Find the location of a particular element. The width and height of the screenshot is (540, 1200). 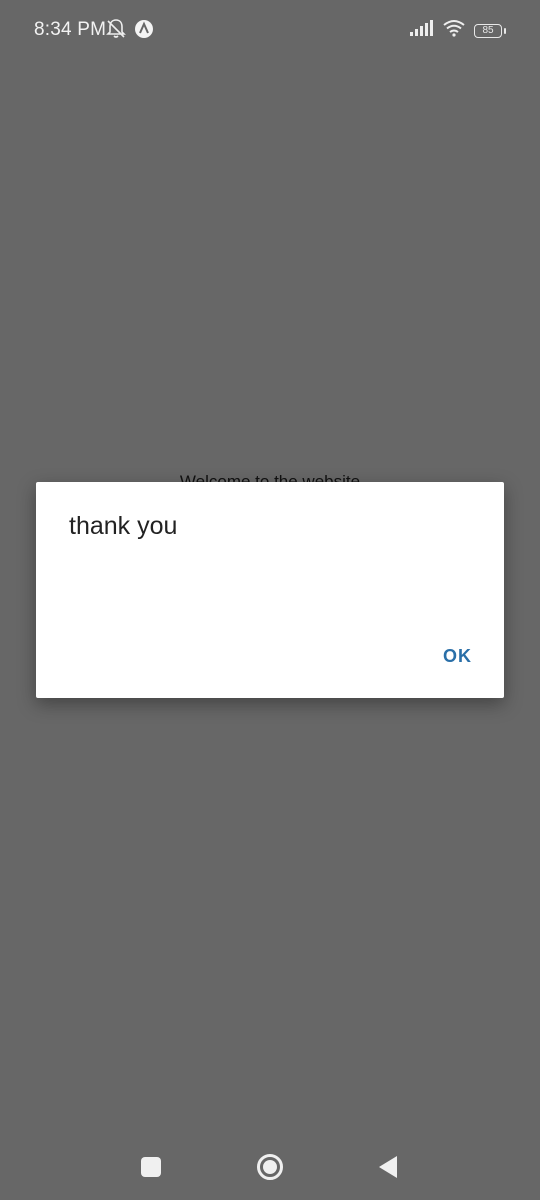

app-notification-icon is located at coordinates (144, 31).